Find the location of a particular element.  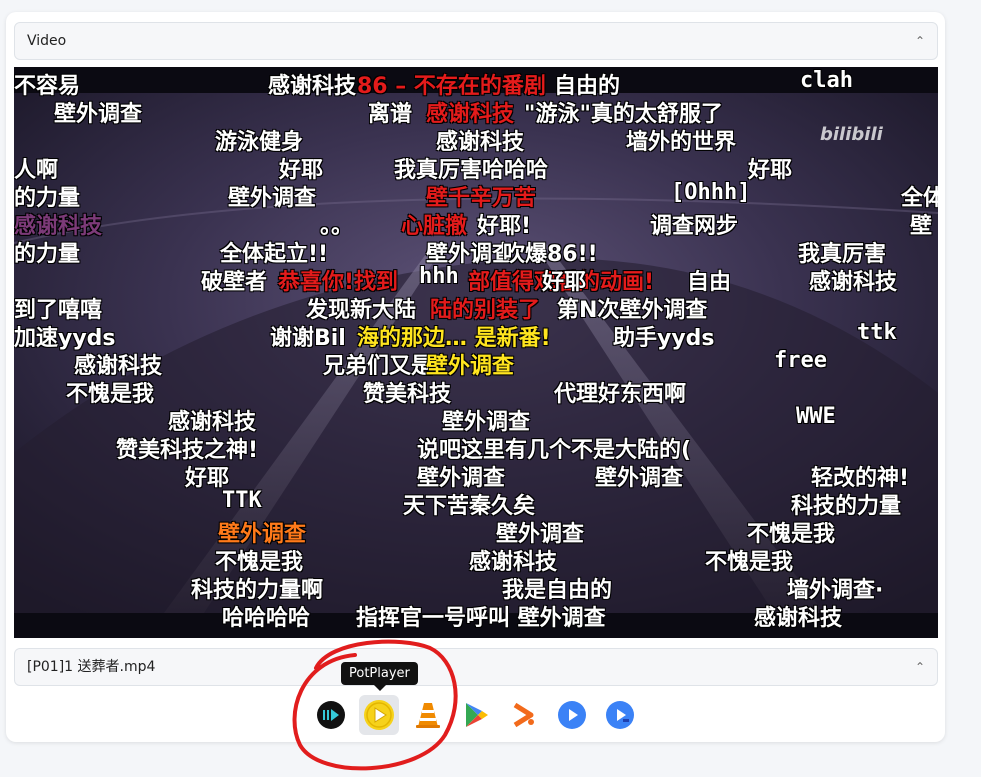

player-tooltip: PotPlayer is located at coordinates (379, 676).